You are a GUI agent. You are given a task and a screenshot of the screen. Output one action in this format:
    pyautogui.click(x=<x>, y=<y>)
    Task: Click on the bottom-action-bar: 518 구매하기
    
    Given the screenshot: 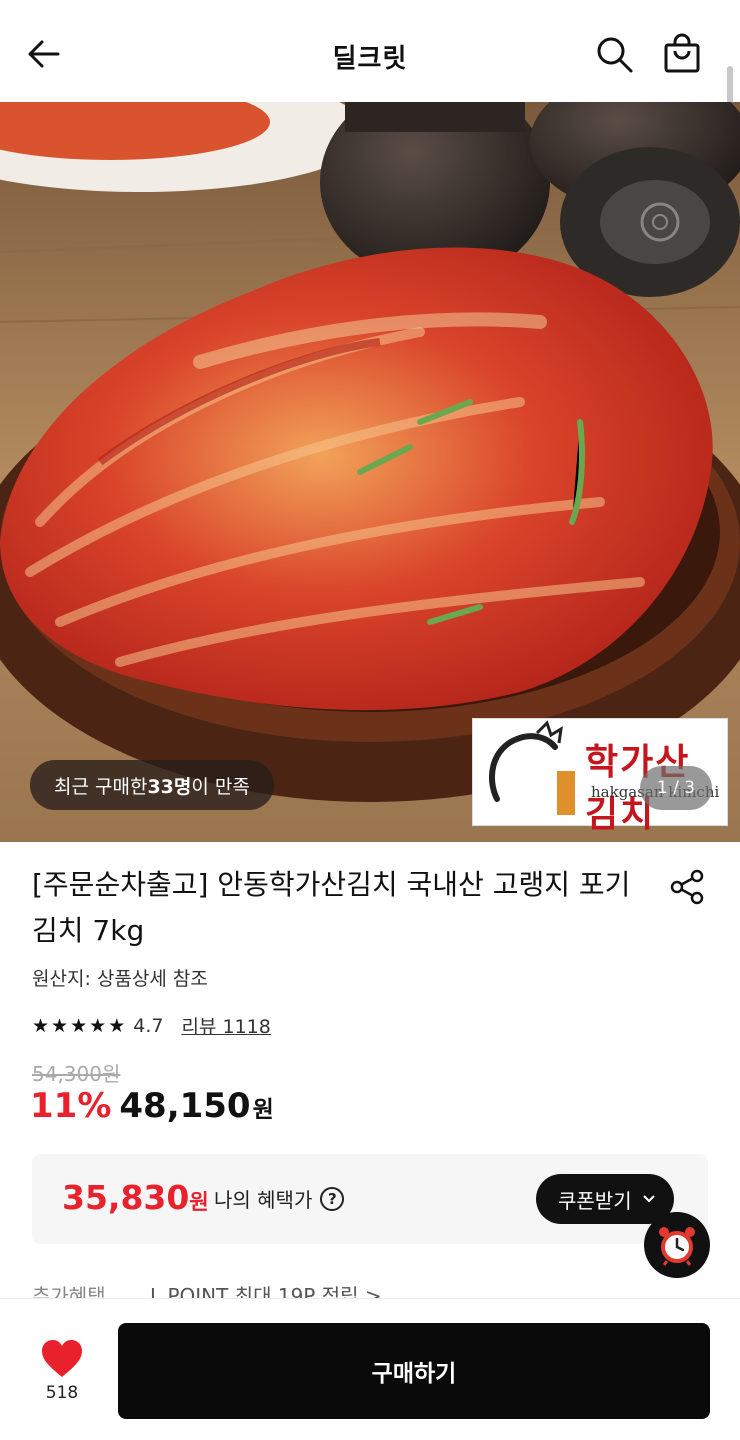 What is the action you would take?
    pyautogui.click(x=370, y=1369)
    